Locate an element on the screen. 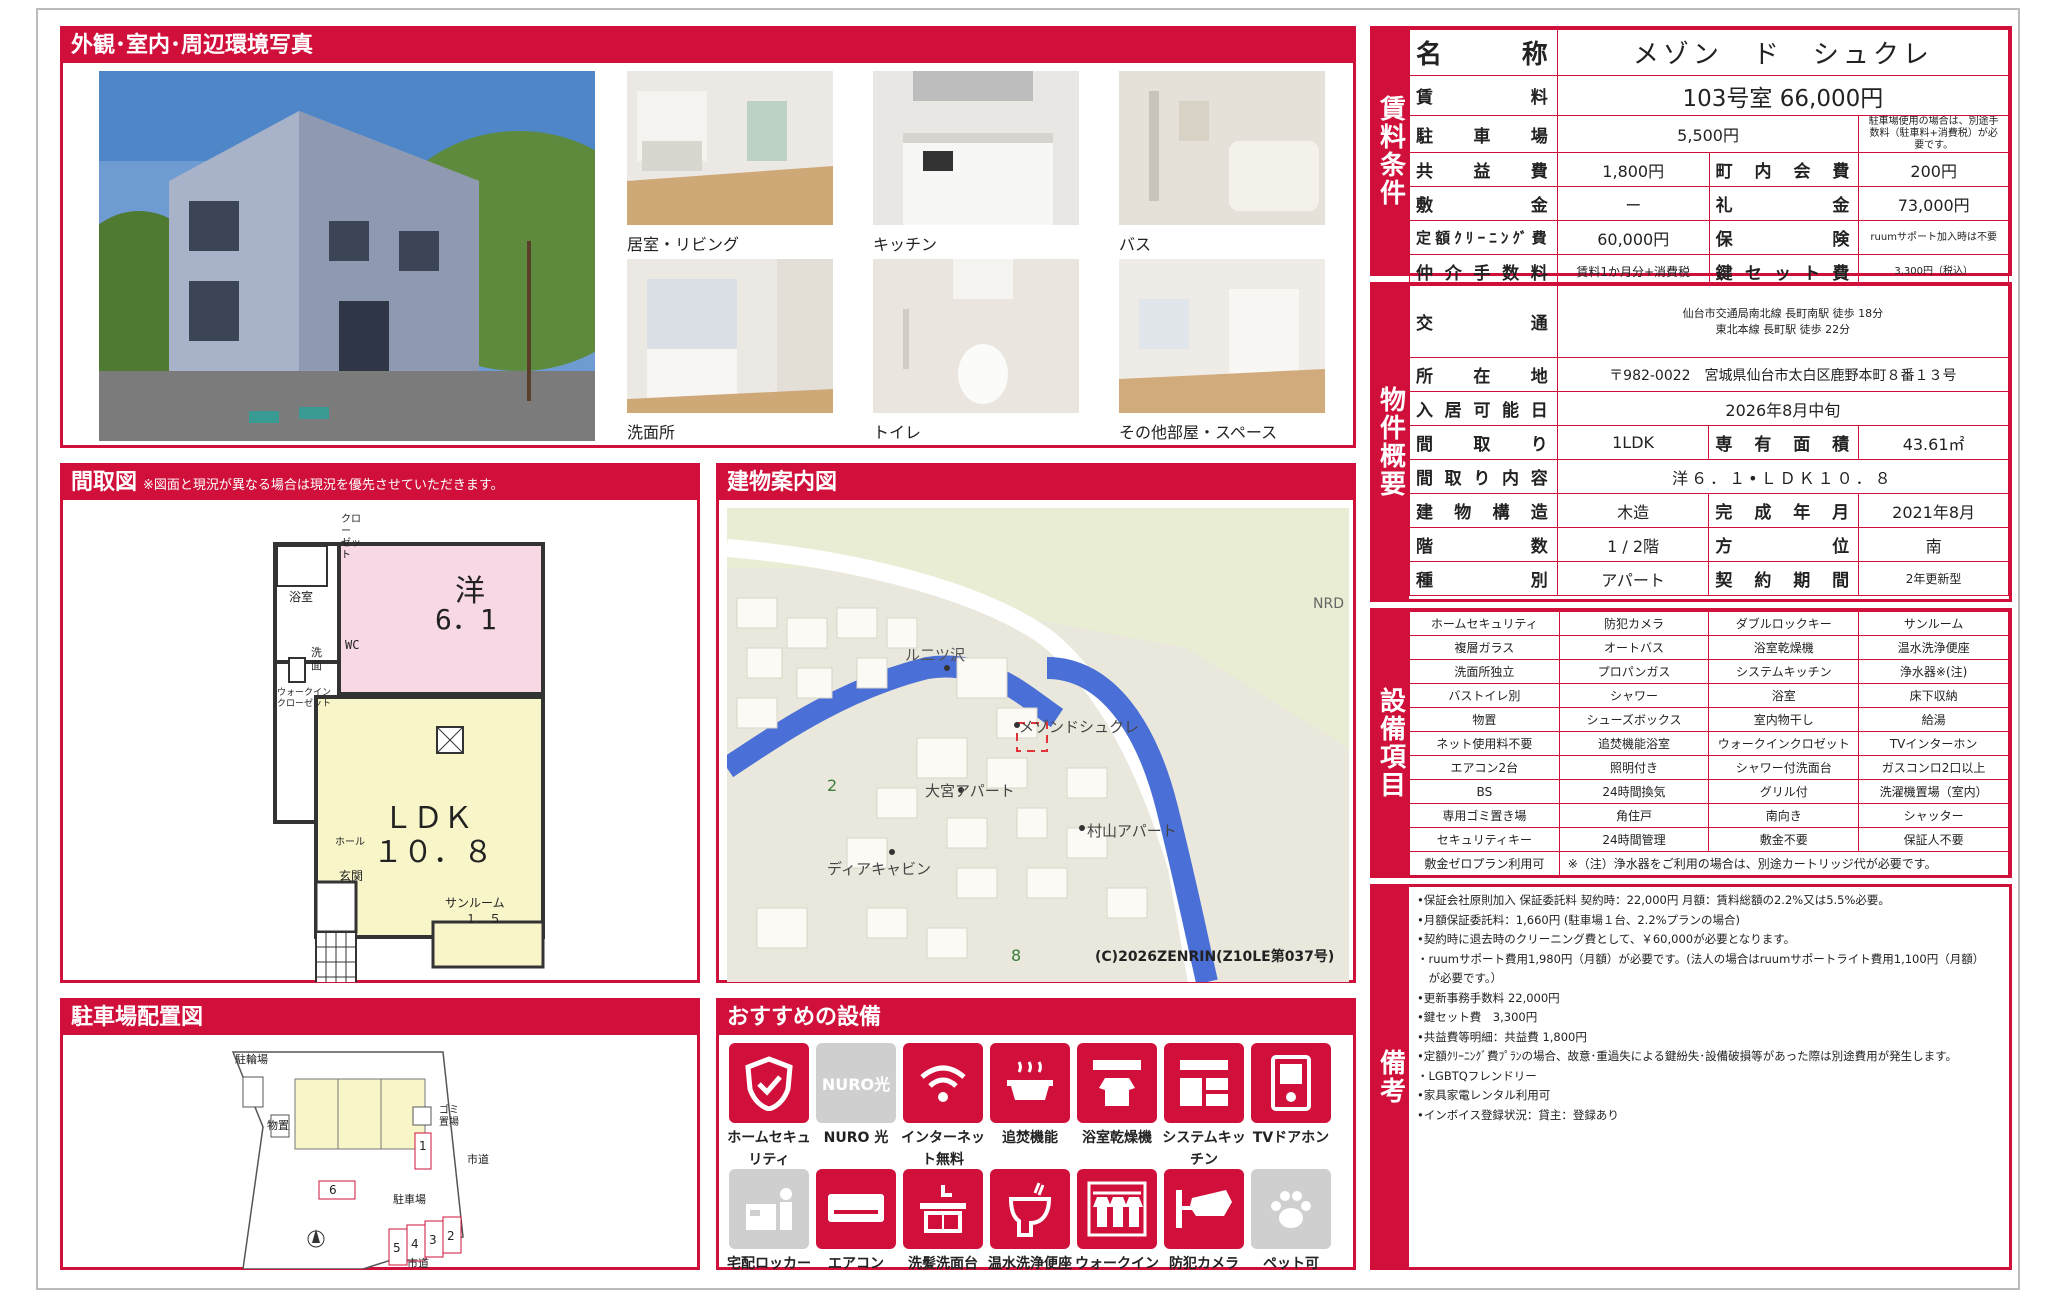 The width and height of the screenshot is (2056, 1299). label-bath-dryer: 浴室乾燥機 is located at coordinates (1117, 1138).